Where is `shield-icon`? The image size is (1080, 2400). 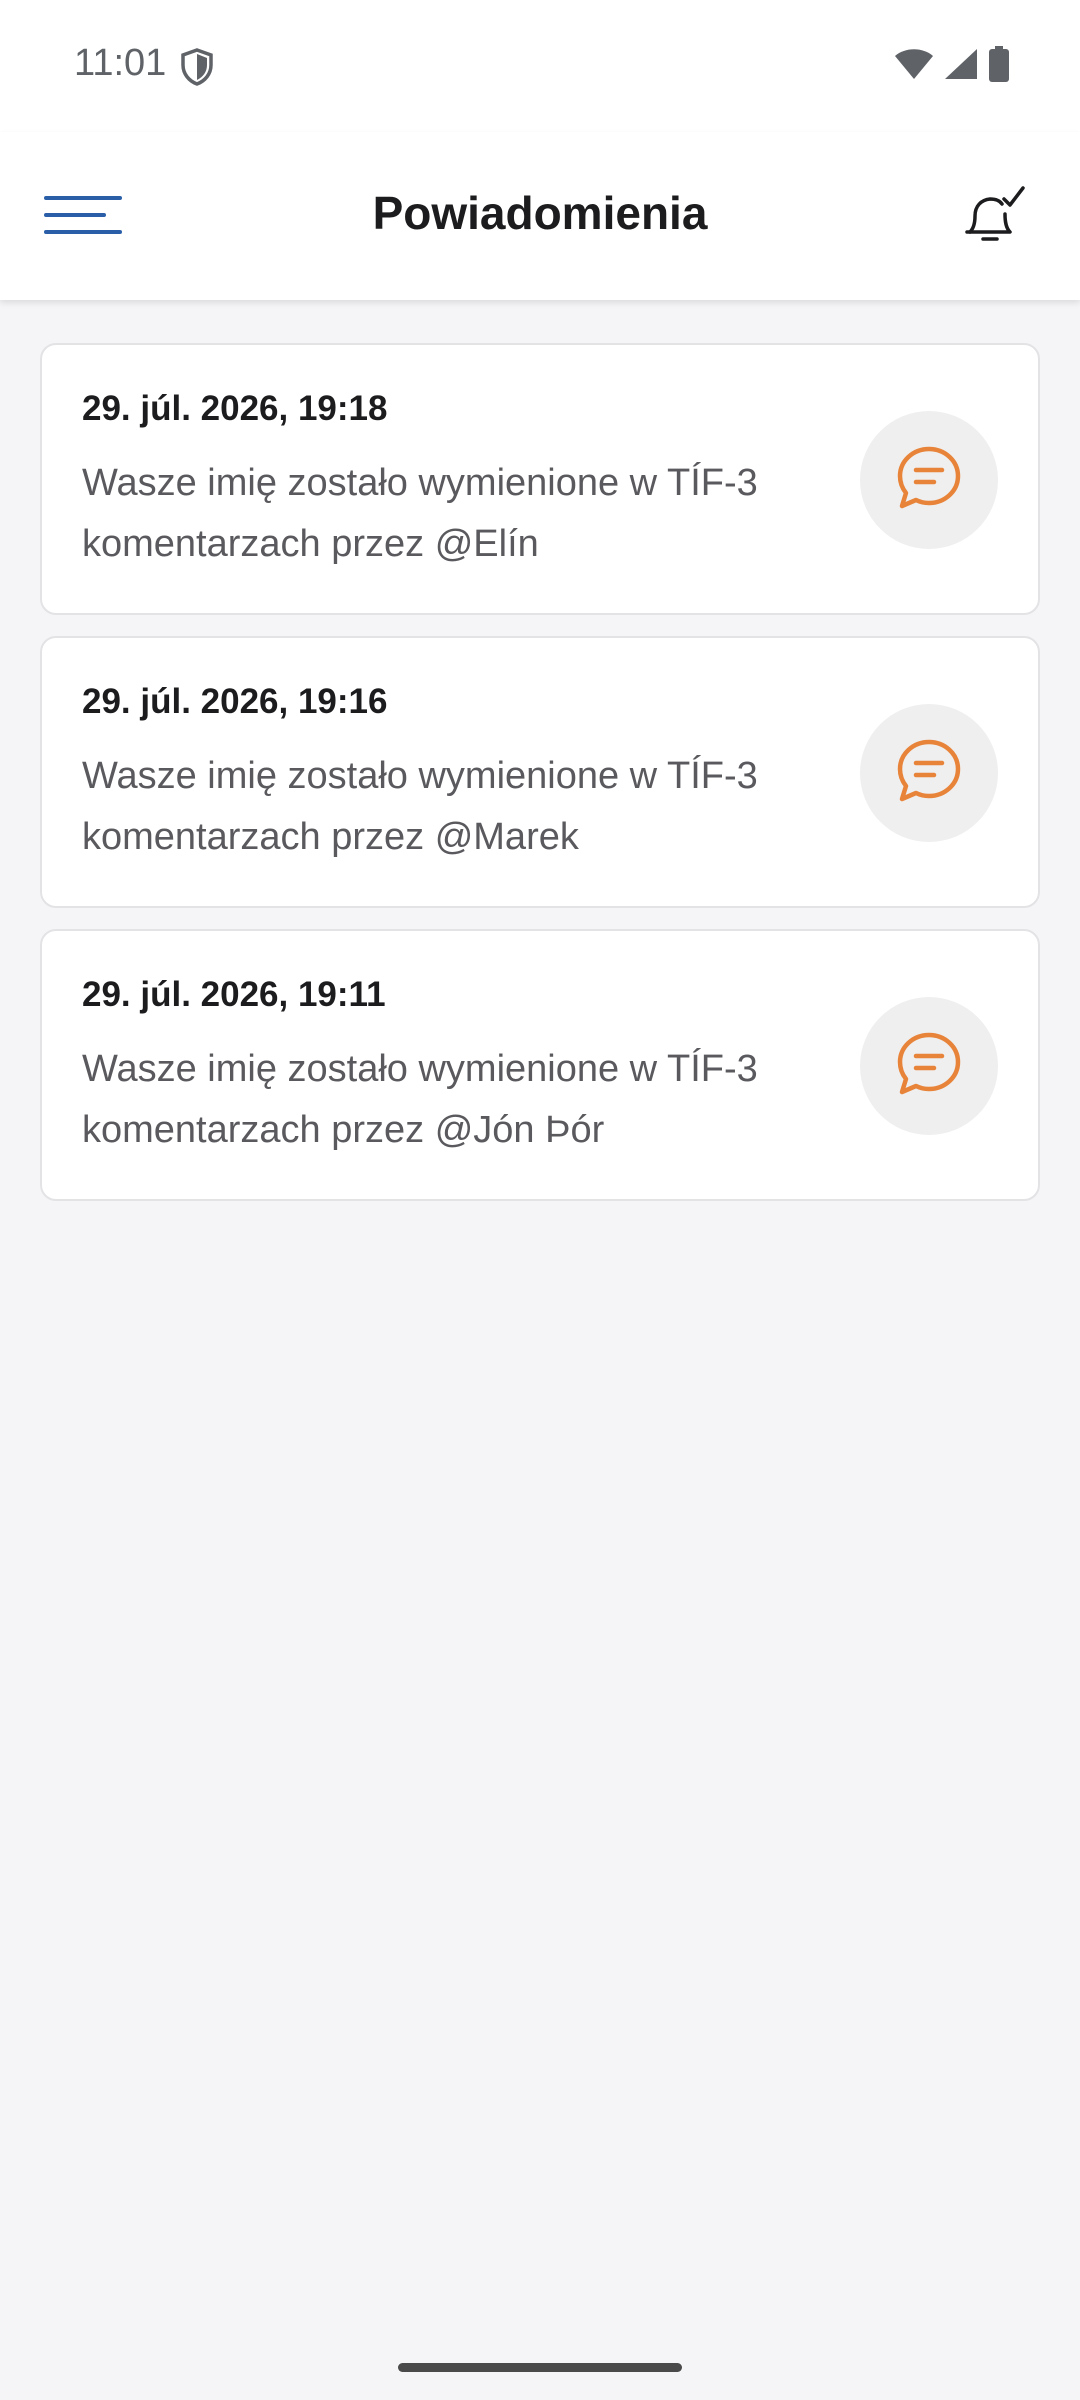
shield-icon is located at coordinates (197, 67).